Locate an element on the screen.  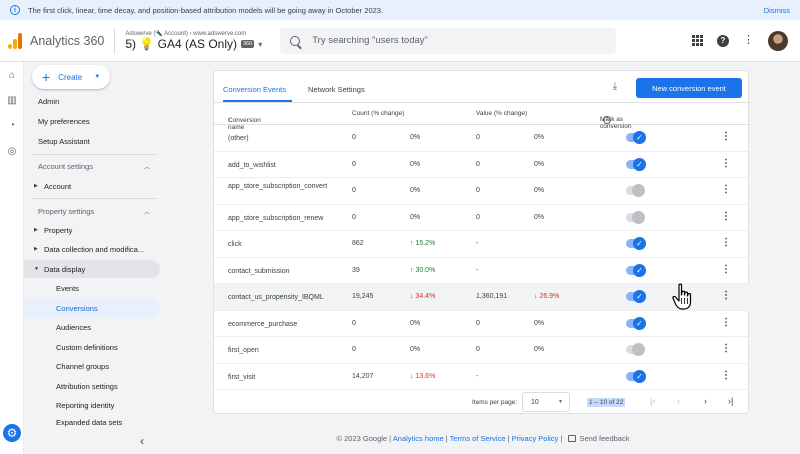
info-icon: i is located at coordinates (15, 10).